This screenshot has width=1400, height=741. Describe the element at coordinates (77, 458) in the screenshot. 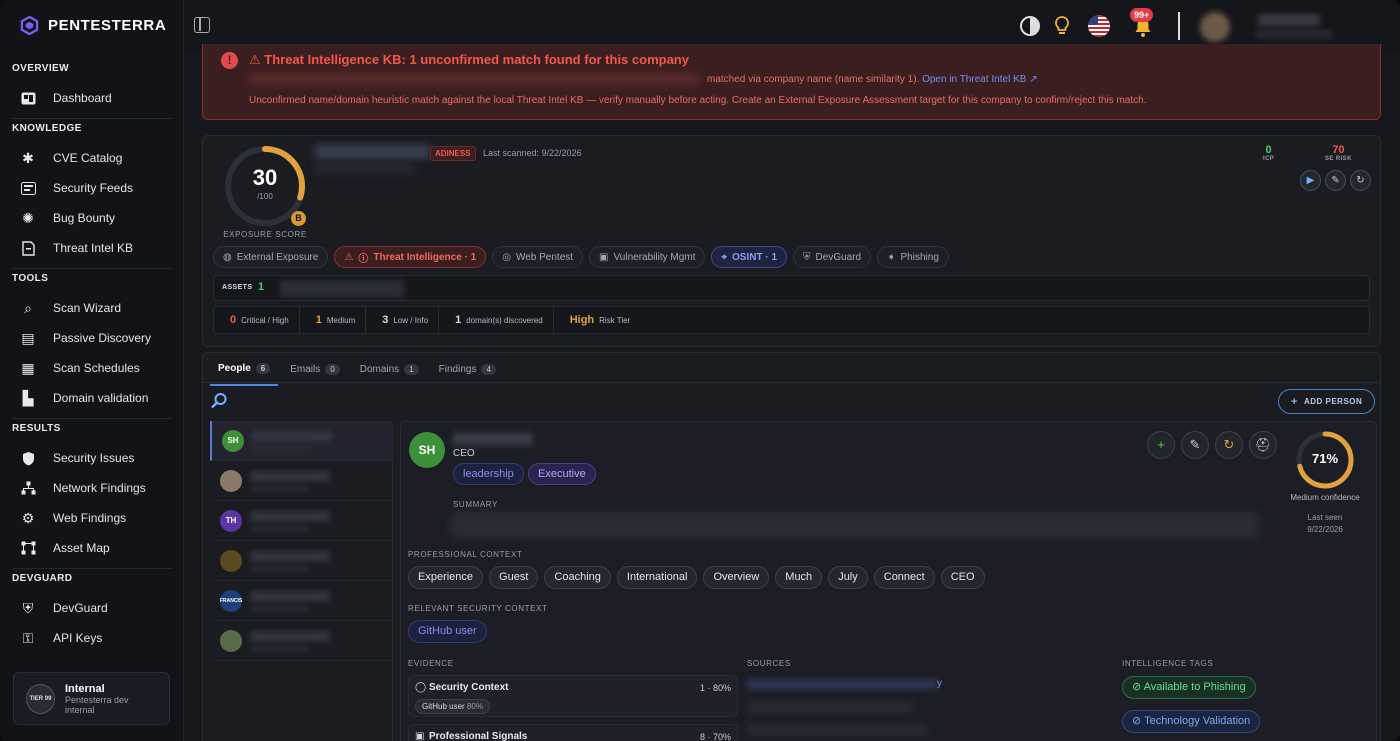

I see `nav-security-issues: Security Issues` at that location.